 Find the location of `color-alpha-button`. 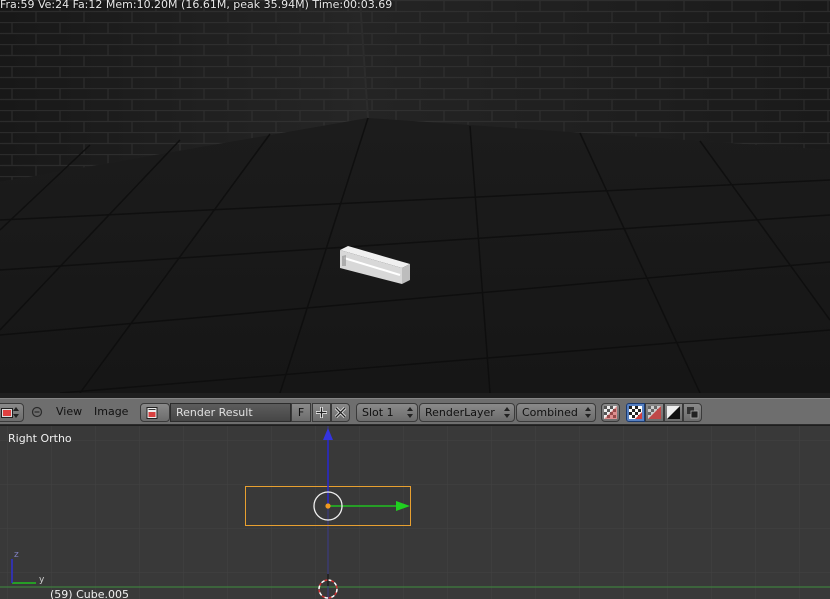

color-alpha-button is located at coordinates (635, 412).